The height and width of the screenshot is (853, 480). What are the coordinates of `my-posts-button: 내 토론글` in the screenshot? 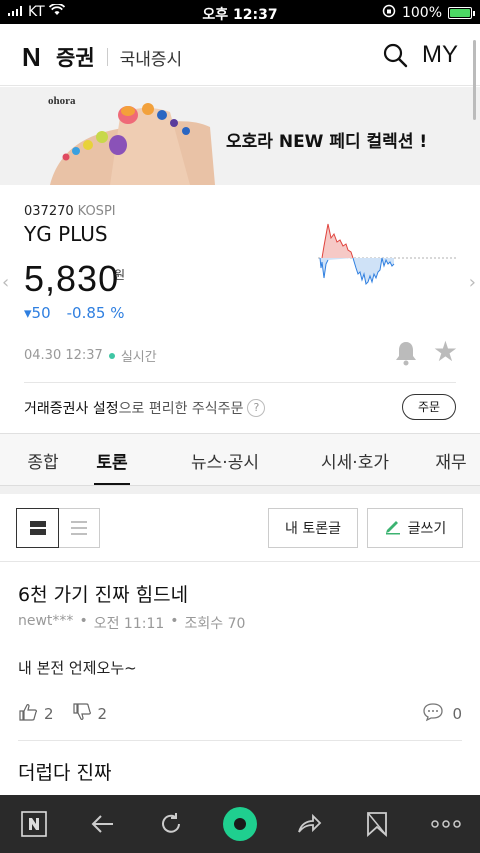 It's located at (313, 528).